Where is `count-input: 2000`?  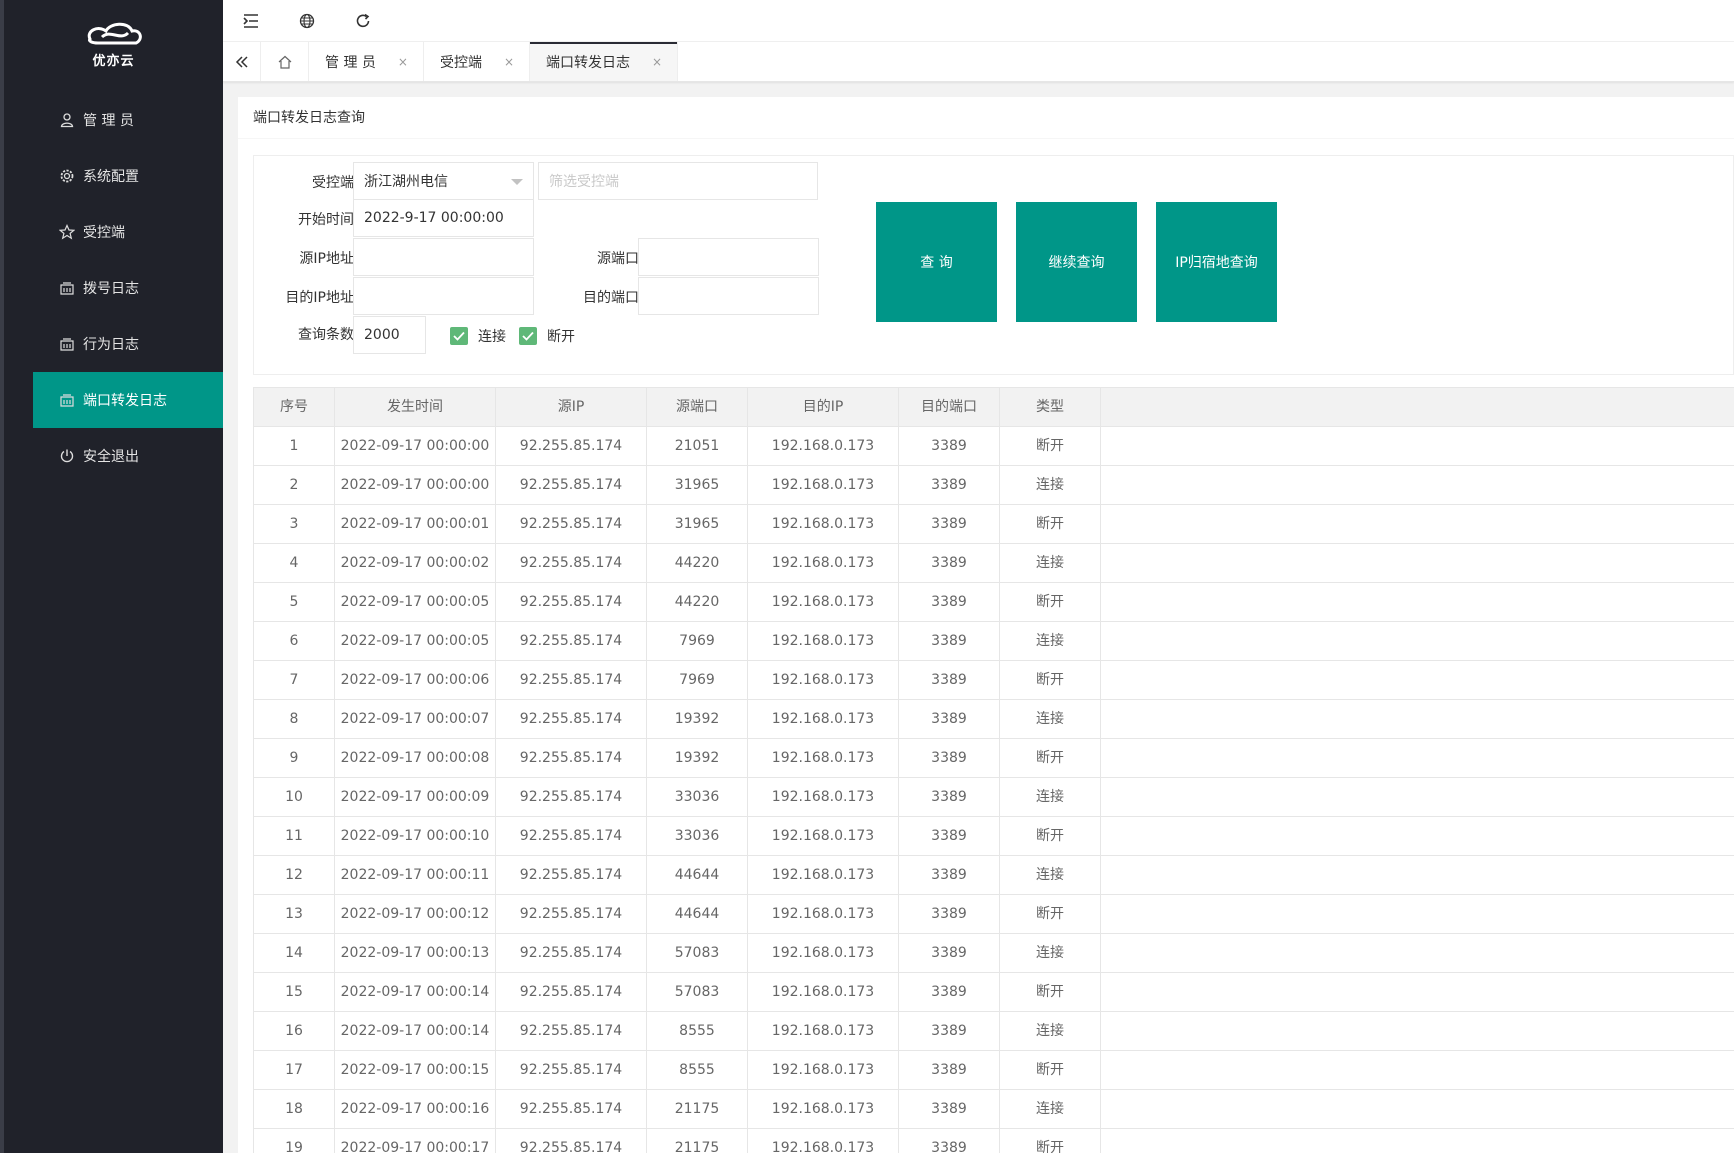
count-input: 2000 is located at coordinates (389, 335).